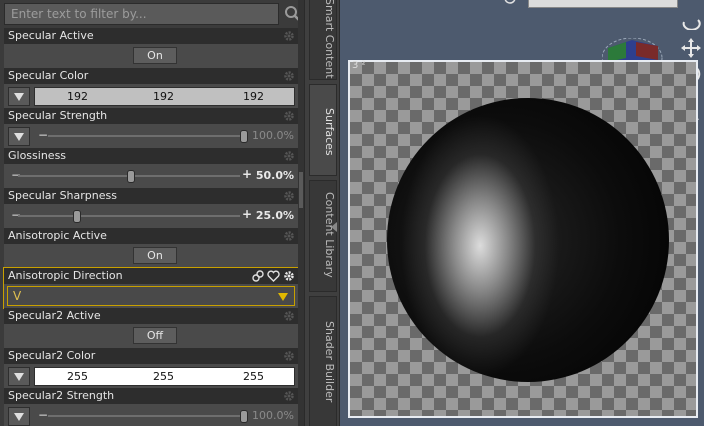 The width and height of the screenshot is (704, 426). What do you see at coordinates (513, 4) in the screenshot?
I see `camera-options-icon` at bounding box center [513, 4].